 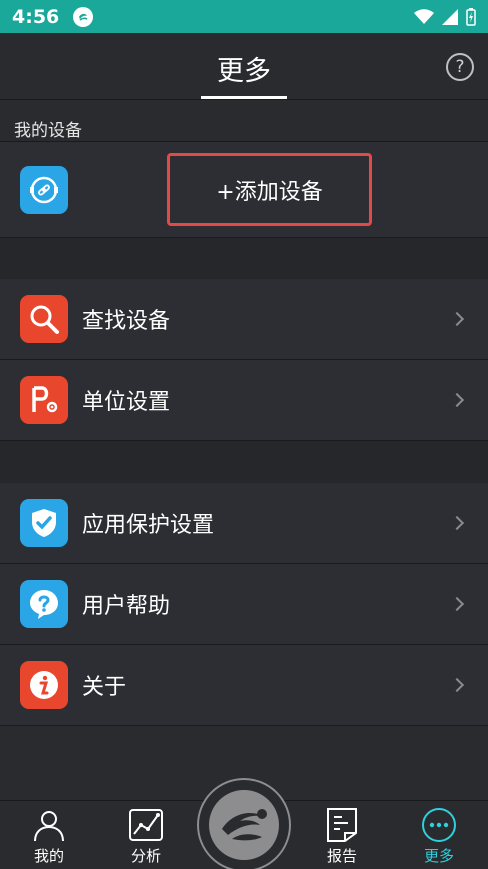 What do you see at coordinates (126, 402) in the screenshot?
I see `menu-label: 单位设置` at bounding box center [126, 402].